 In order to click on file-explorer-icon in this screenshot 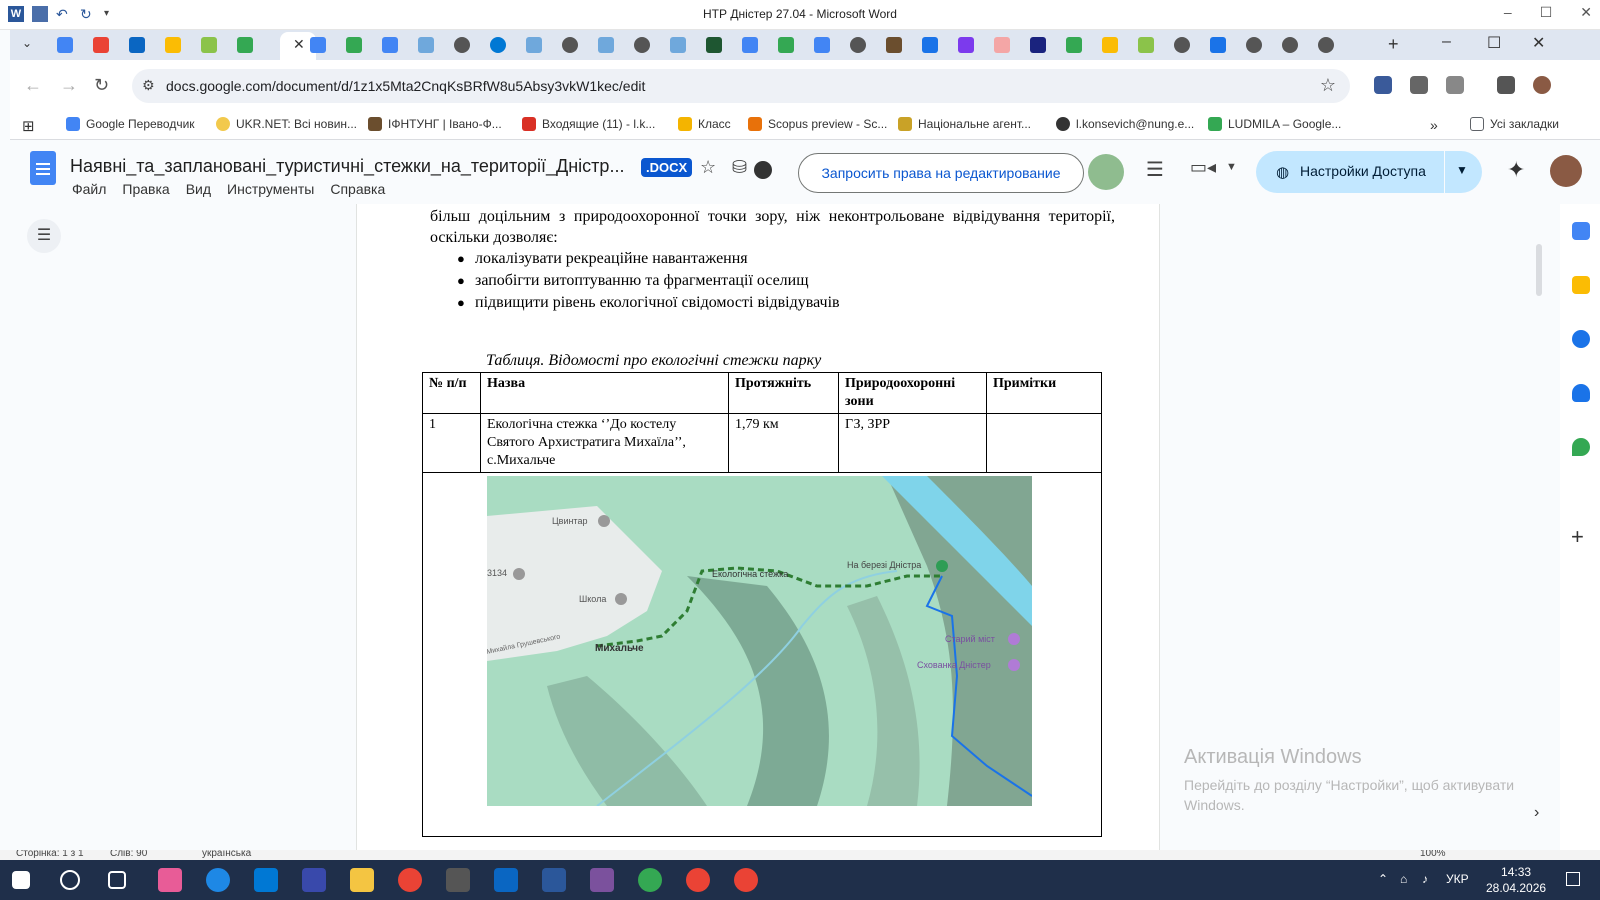, I will do `click(362, 880)`.